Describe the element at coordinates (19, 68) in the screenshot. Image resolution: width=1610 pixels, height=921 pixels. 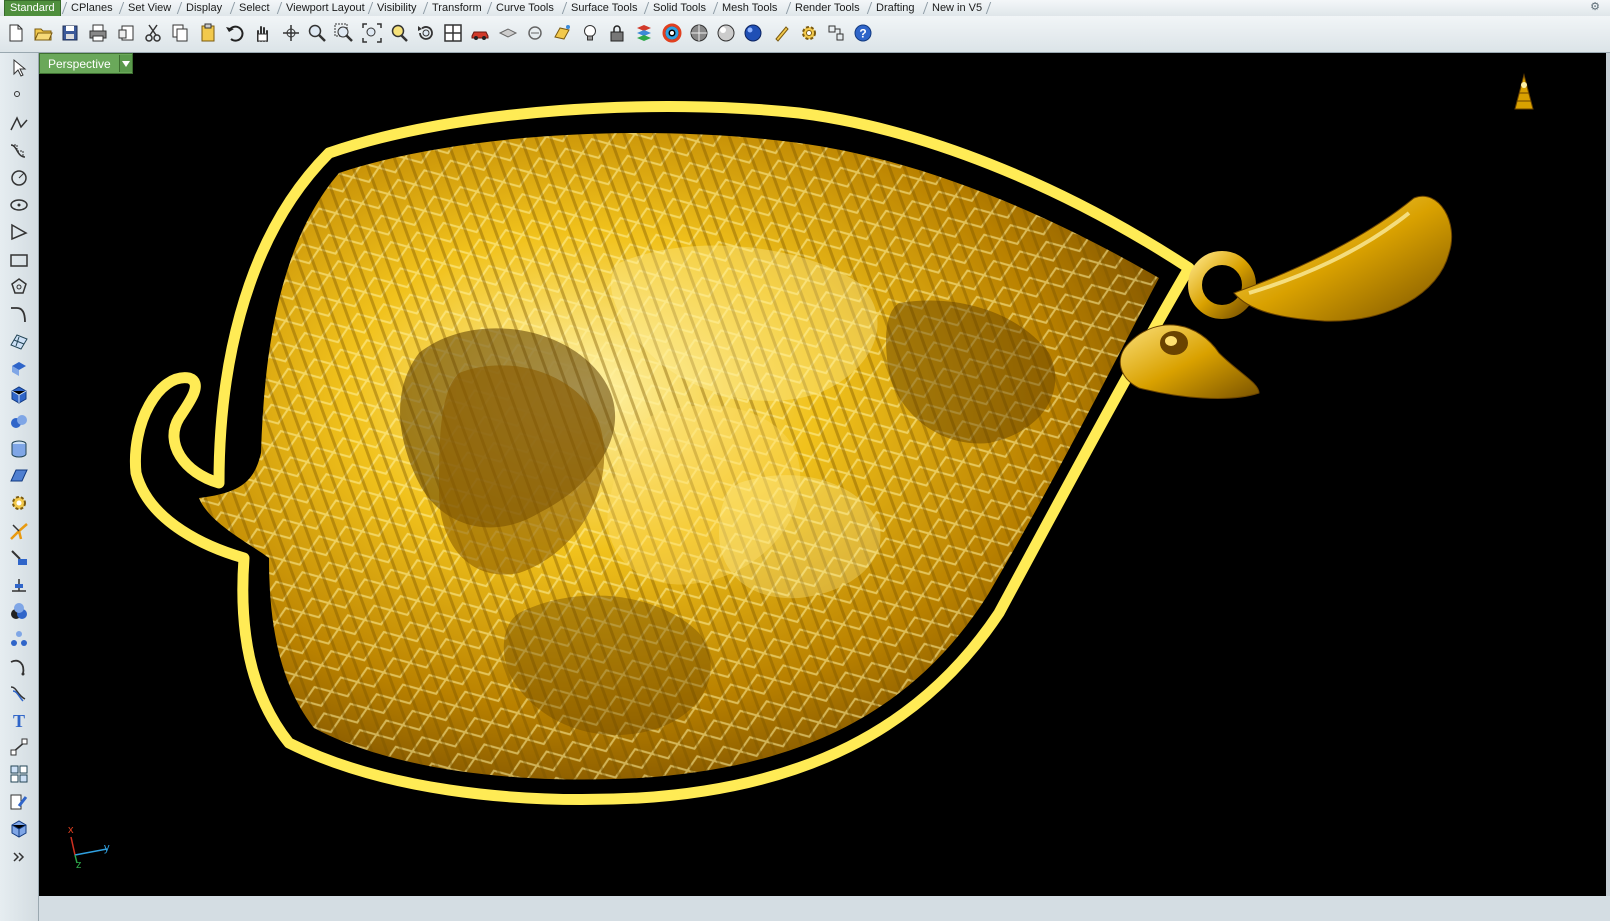
I see `select-arrow-icon` at that location.